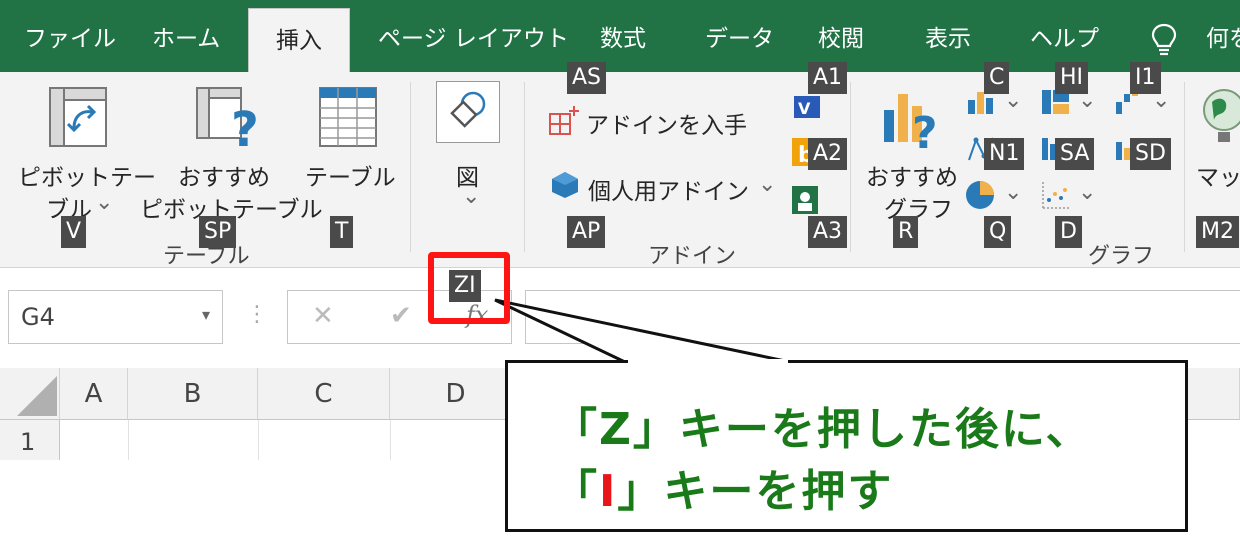 This screenshot has width=1240, height=553. I want to click on annotation-line-2: 「I」キーを押す, so click(723, 487).